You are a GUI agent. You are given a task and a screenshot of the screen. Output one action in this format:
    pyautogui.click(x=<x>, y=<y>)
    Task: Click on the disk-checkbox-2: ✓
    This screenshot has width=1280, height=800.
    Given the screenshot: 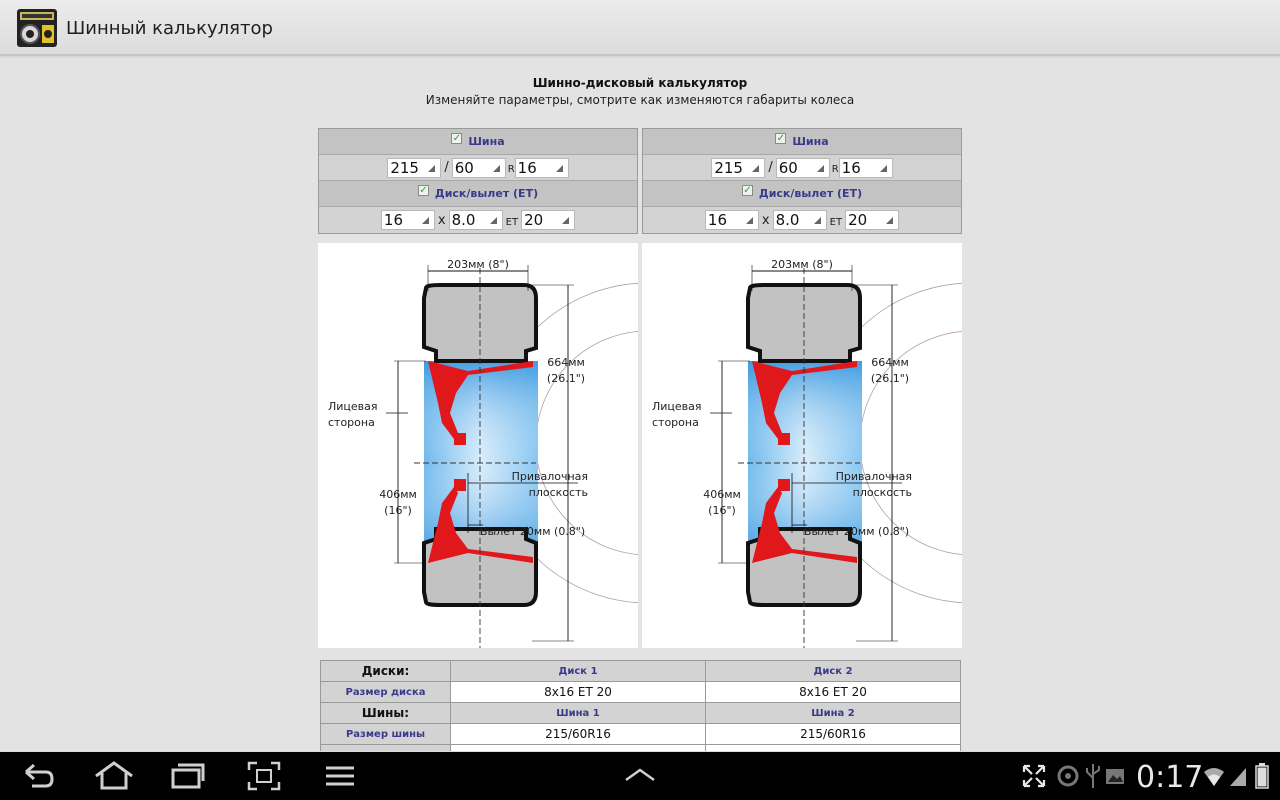 What is the action you would take?
    pyautogui.click(x=747, y=190)
    